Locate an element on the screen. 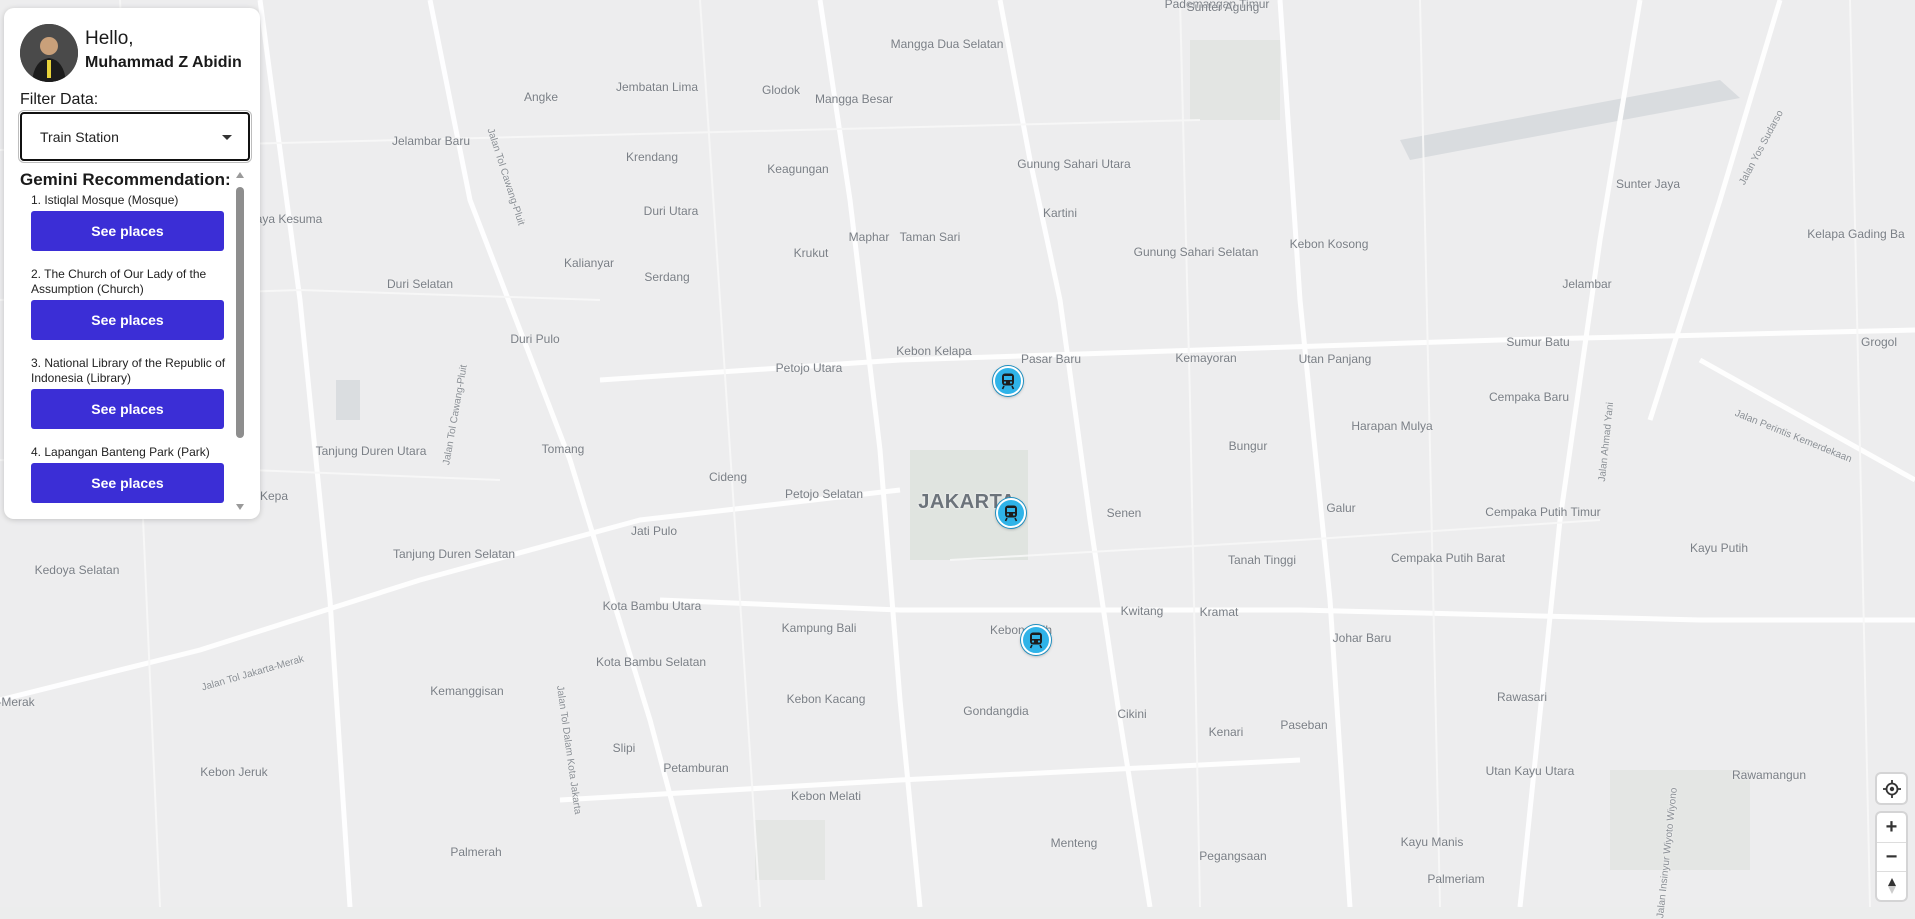 This screenshot has width=1915, height=919. avatar is located at coordinates (49, 53).